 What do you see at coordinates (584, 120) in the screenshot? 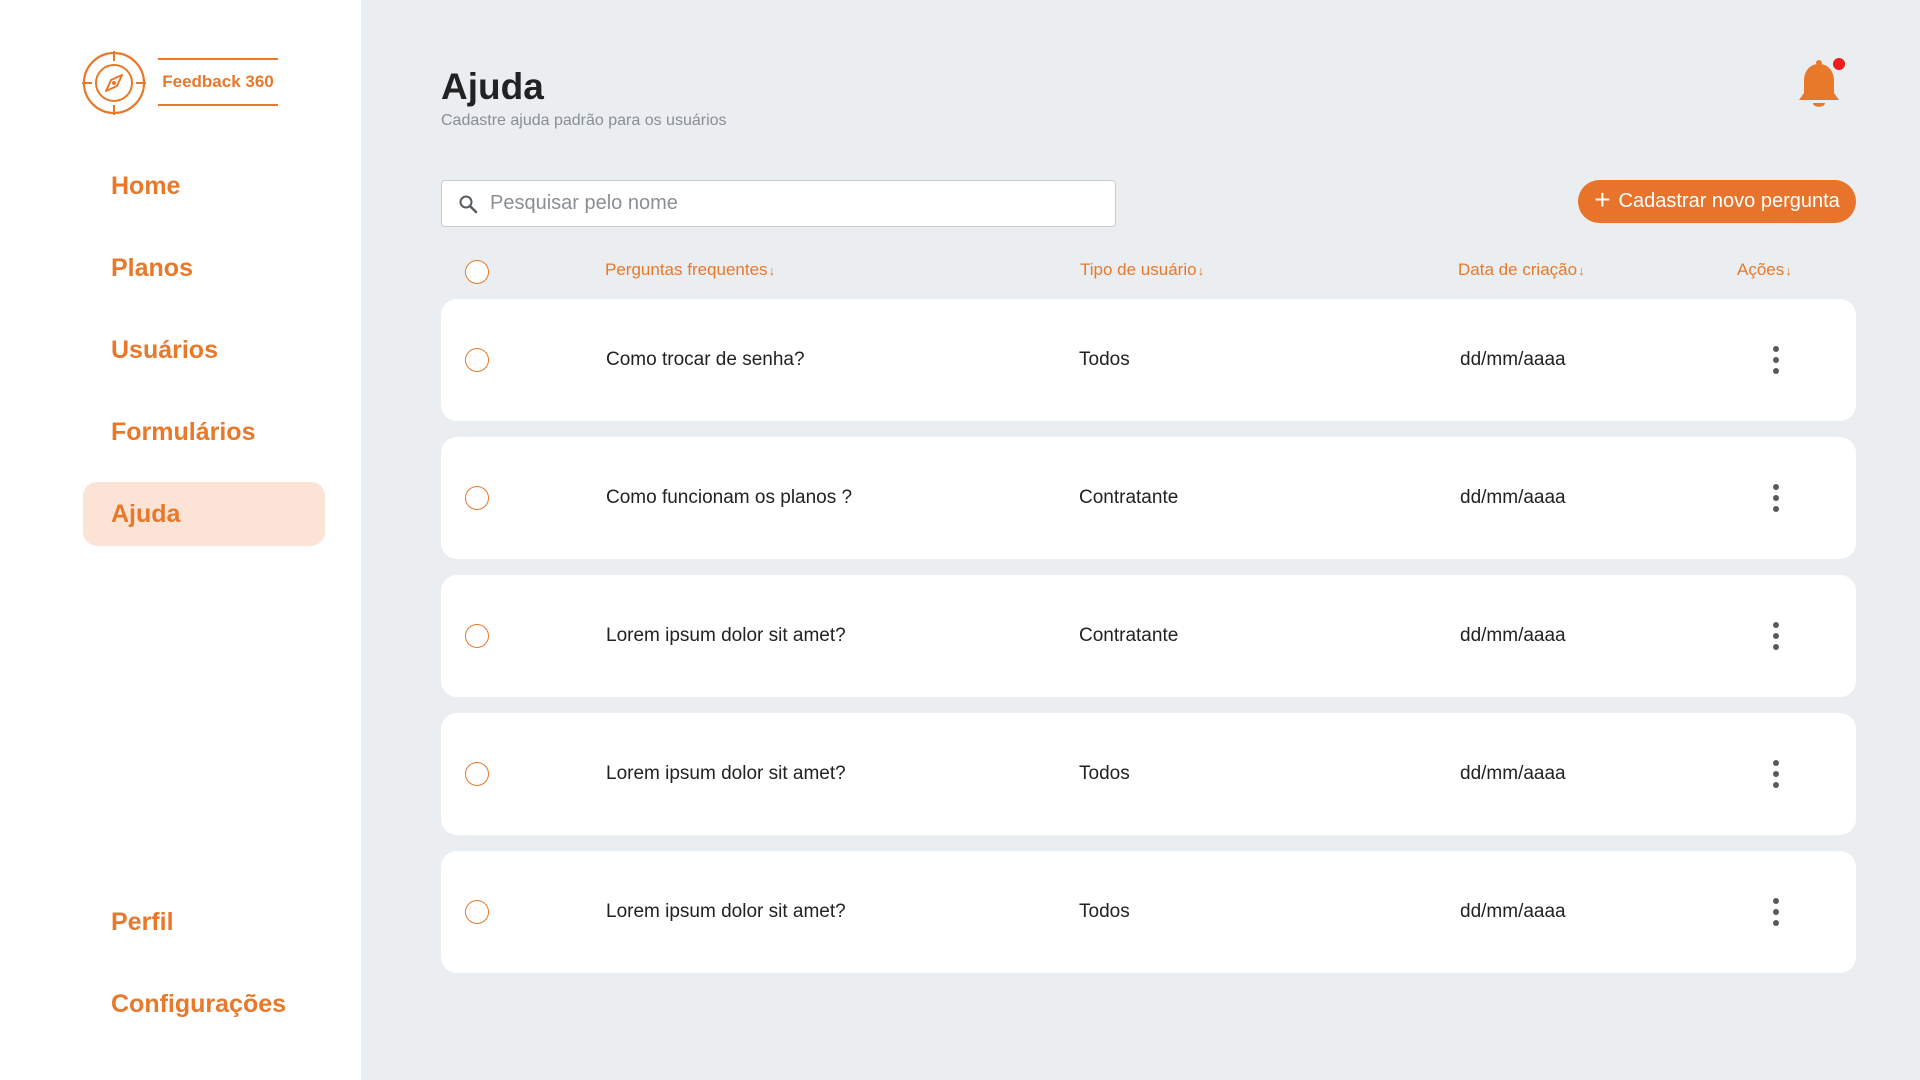
I see `page-subtitle: Cadastre ajuda padrão para os usuários` at bounding box center [584, 120].